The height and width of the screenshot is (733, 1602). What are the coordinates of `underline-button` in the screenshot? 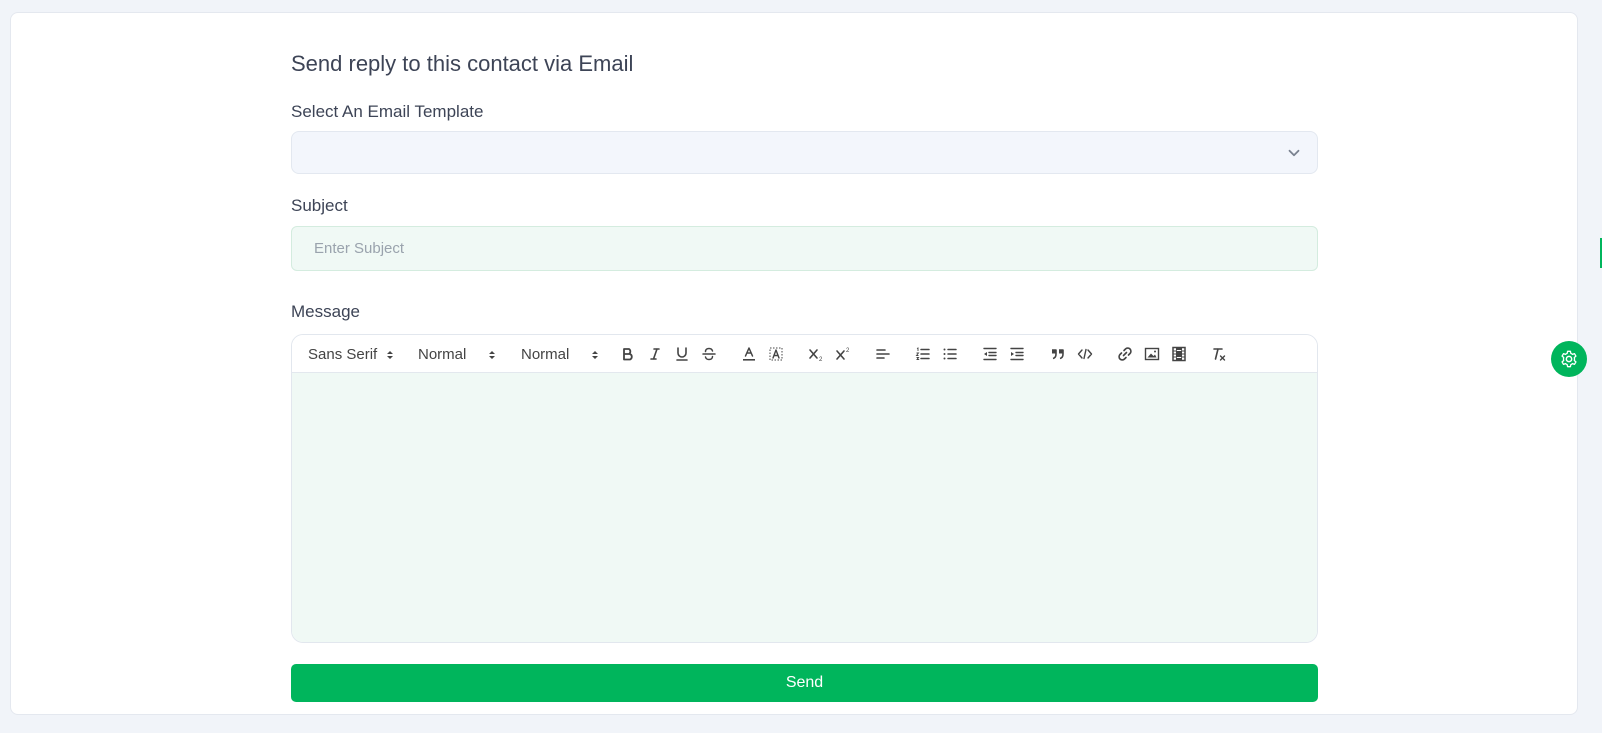 It's located at (682, 354).